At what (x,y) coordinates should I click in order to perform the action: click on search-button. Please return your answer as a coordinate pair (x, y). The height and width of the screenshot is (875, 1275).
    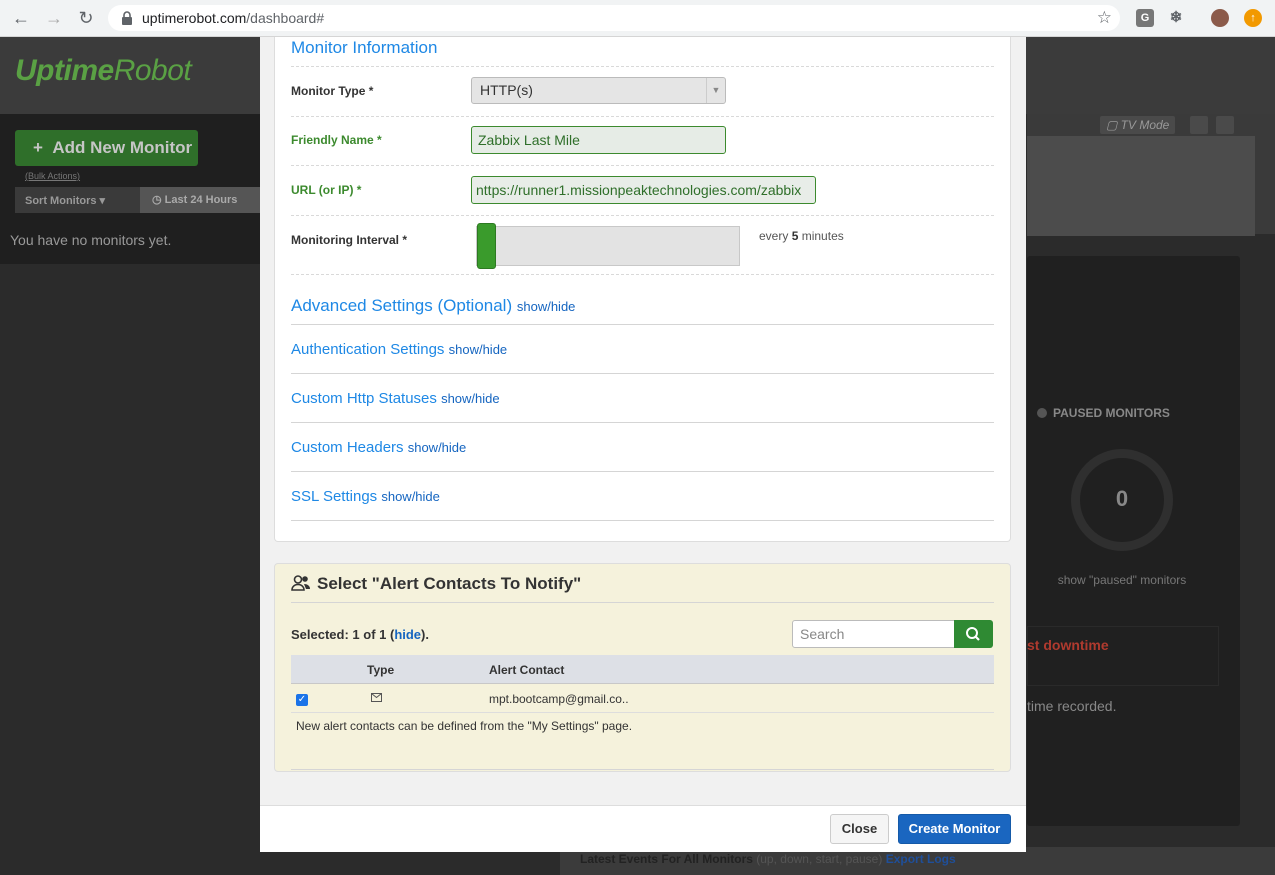
    Looking at the image, I should click on (973, 634).